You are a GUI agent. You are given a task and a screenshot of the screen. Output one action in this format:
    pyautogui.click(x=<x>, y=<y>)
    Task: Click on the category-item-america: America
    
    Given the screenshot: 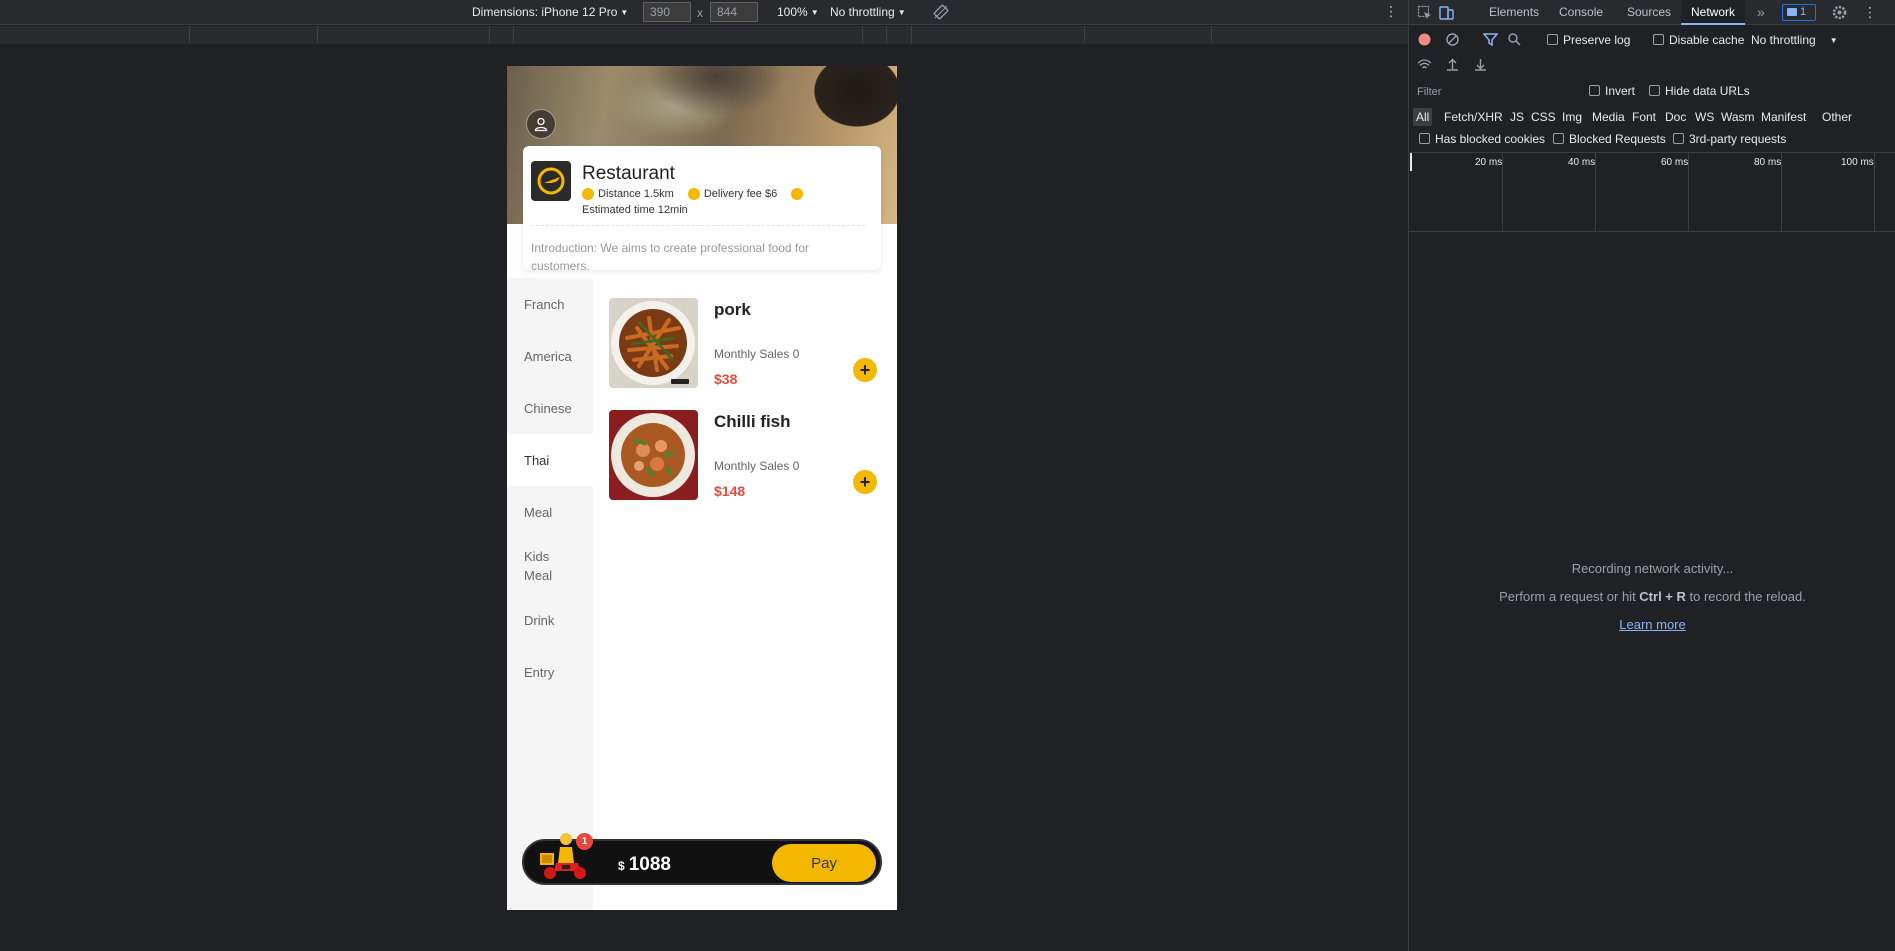 What is the action you would take?
    pyautogui.click(x=550, y=356)
    